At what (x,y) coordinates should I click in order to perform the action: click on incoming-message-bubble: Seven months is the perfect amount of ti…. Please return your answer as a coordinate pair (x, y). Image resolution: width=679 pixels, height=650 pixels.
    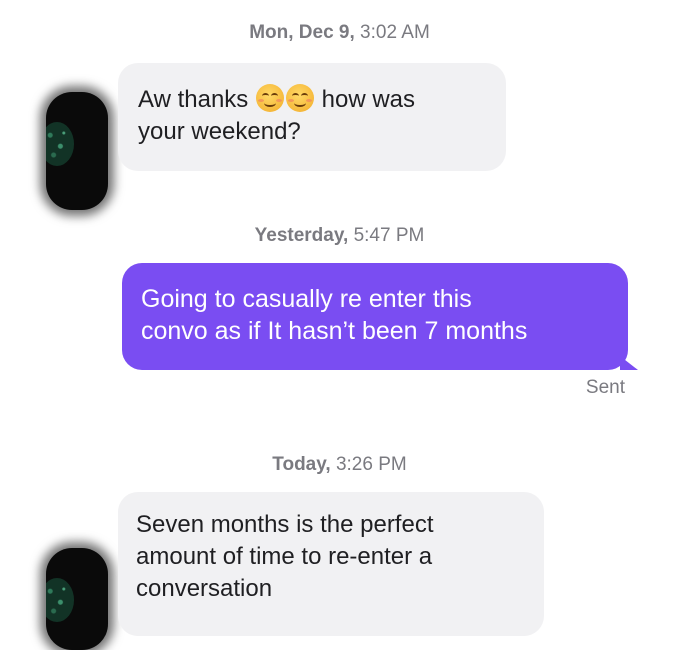
    Looking at the image, I should click on (331, 564).